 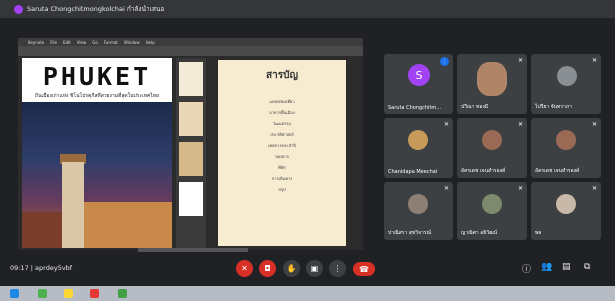 What do you see at coordinates (111, 42) in the screenshot?
I see `menu-item: Format` at bounding box center [111, 42].